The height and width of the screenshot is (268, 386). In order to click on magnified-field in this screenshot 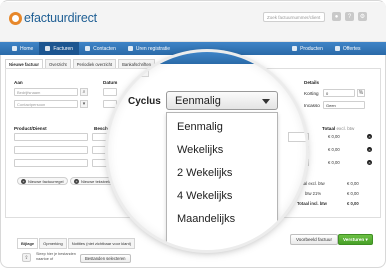, I will do `click(297, 137)`.